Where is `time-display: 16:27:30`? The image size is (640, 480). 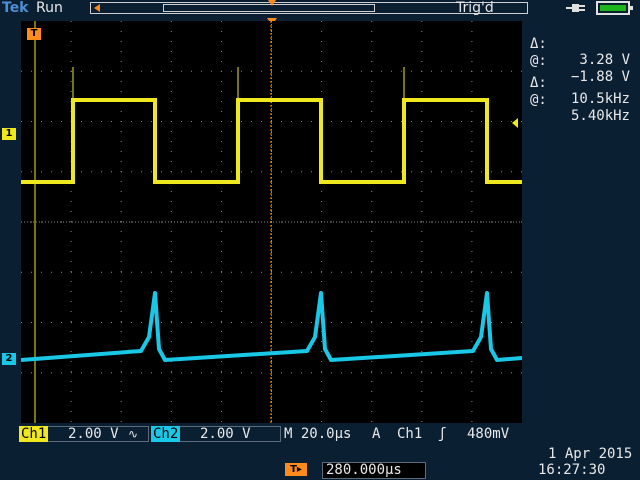 time-display: 16:27:30 is located at coordinates (572, 470).